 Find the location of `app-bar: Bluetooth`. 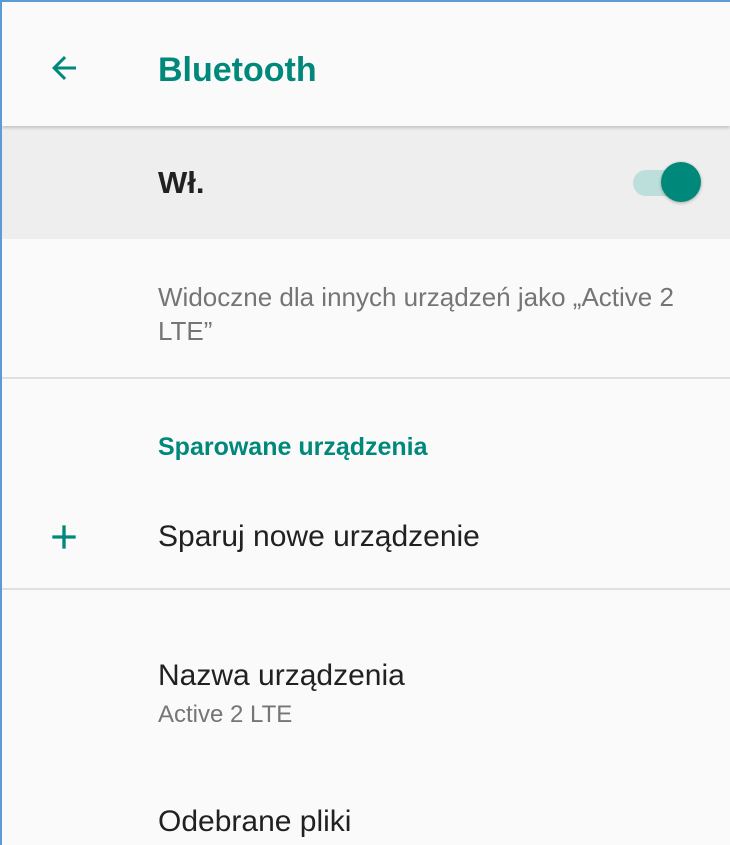

app-bar: Bluetooth is located at coordinates (366, 64).